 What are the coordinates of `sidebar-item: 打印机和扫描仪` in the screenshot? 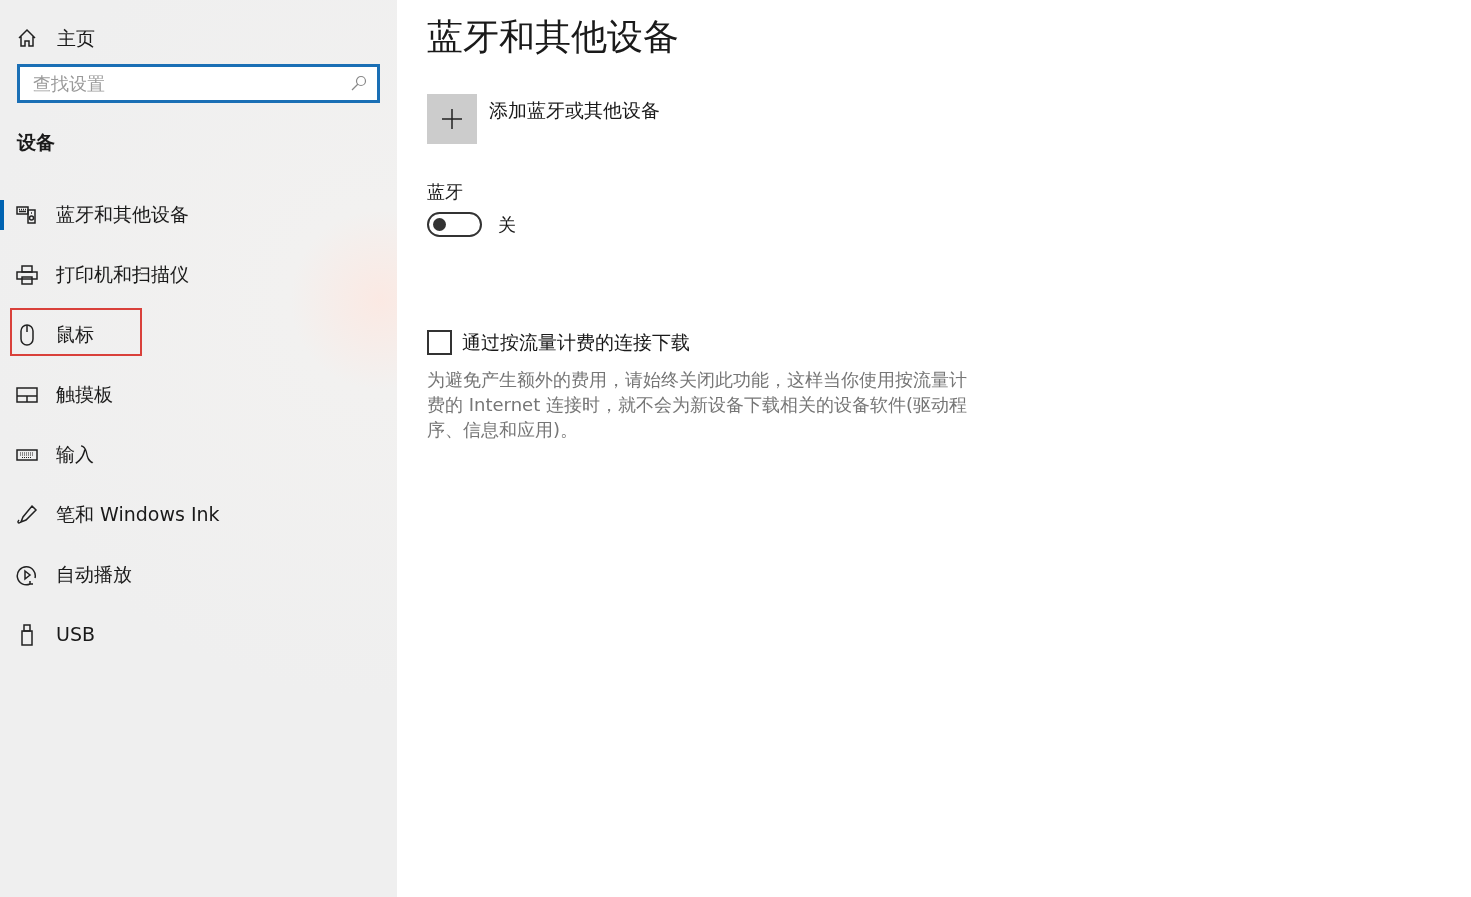 It's located at (94, 274).